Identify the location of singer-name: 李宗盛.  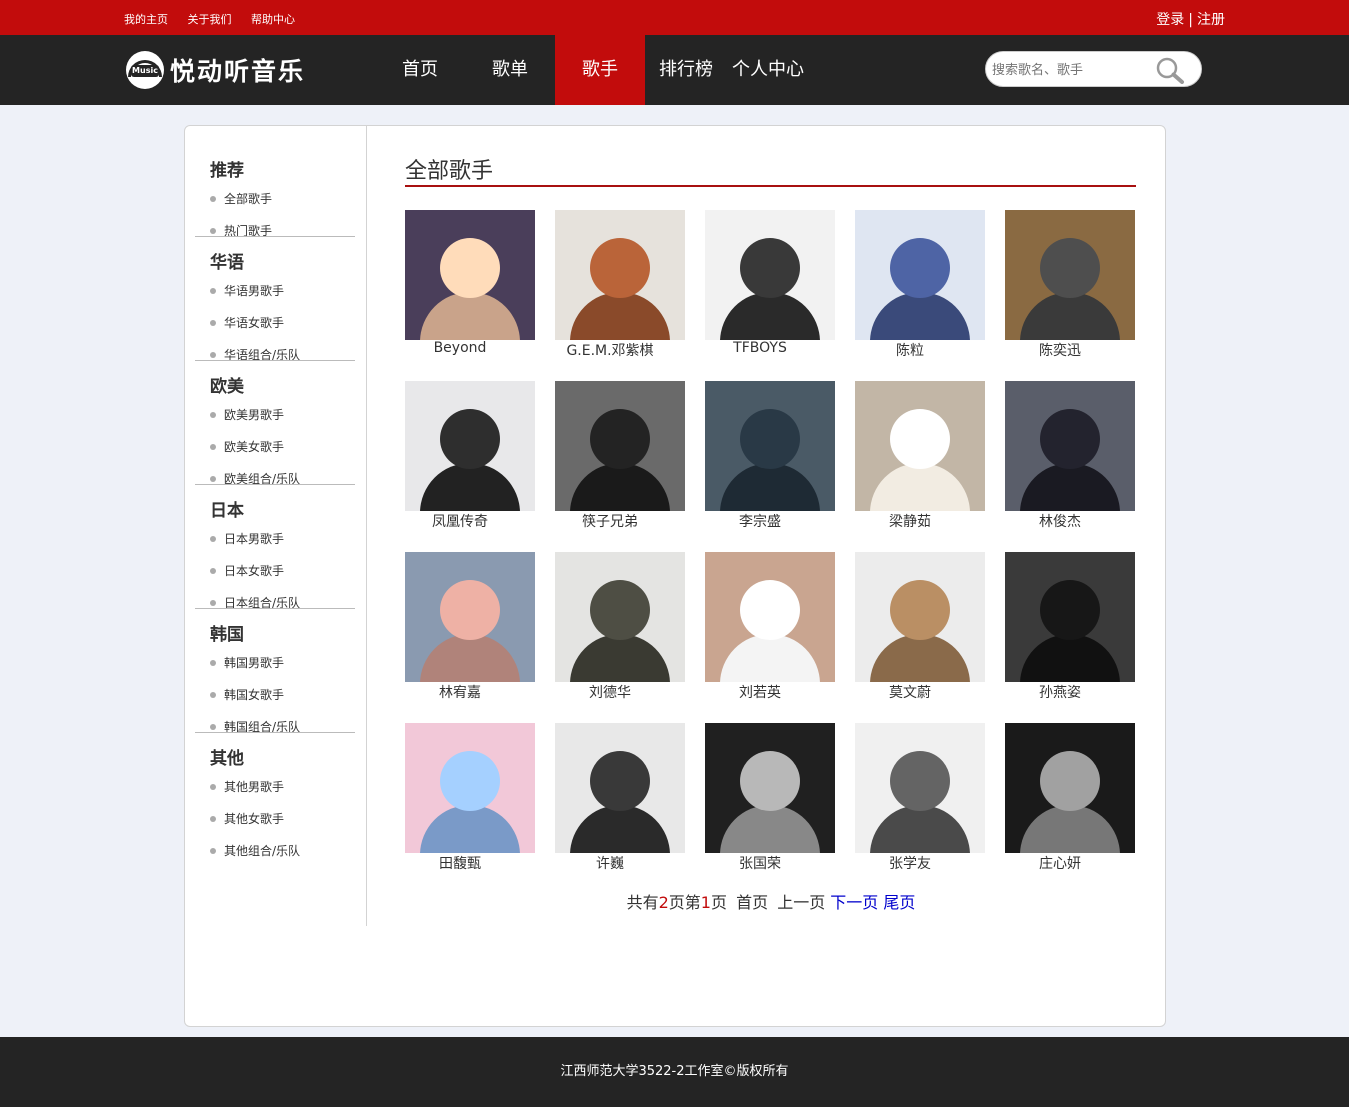
(760, 521).